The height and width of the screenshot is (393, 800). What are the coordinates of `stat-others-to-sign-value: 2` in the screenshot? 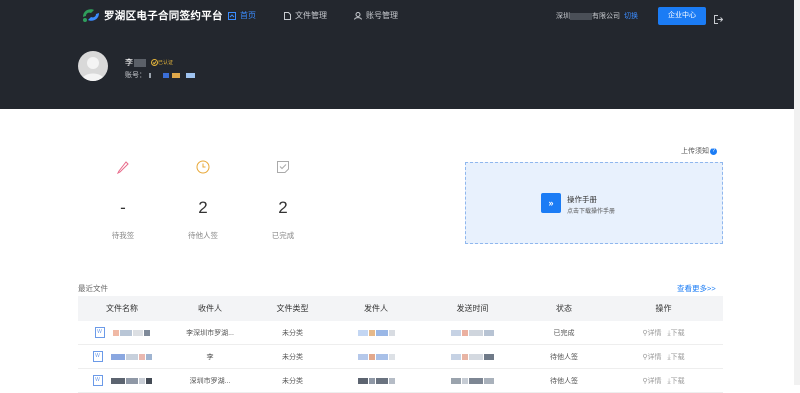 It's located at (203, 207).